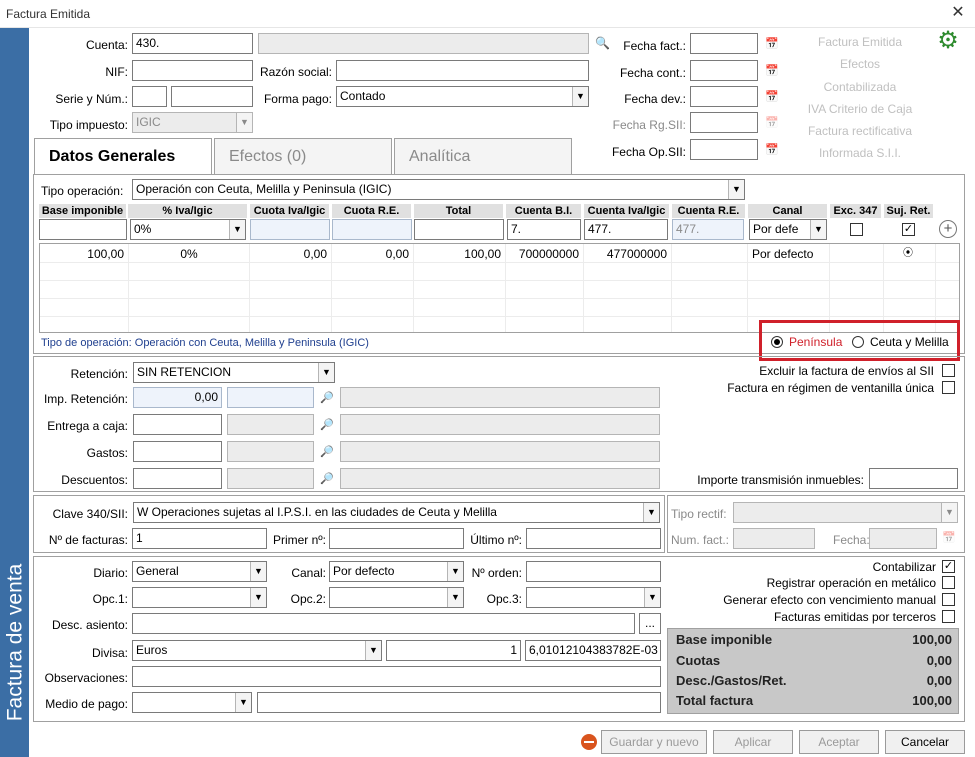 The height and width of the screenshot is (757, 975). What do you see at coordinates (776, 229) in the screenshot?
I see `canal-value: Por defe` at bounding box center [776, 229].